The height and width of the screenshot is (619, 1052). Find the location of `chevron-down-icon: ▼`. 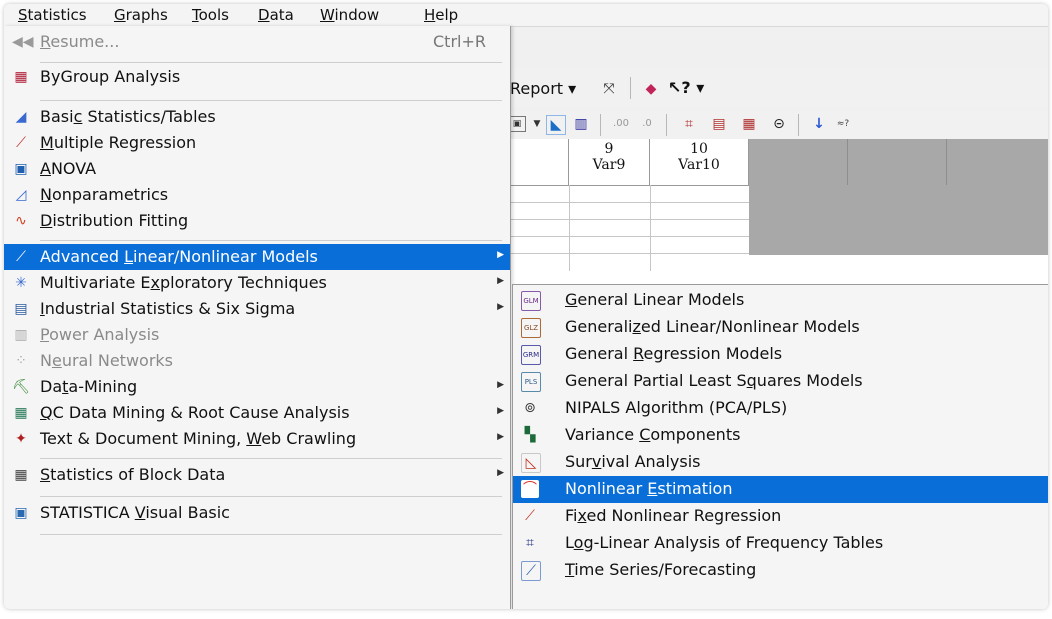

chevron-down-icon: ▼ is located at coordinates (537, 124).